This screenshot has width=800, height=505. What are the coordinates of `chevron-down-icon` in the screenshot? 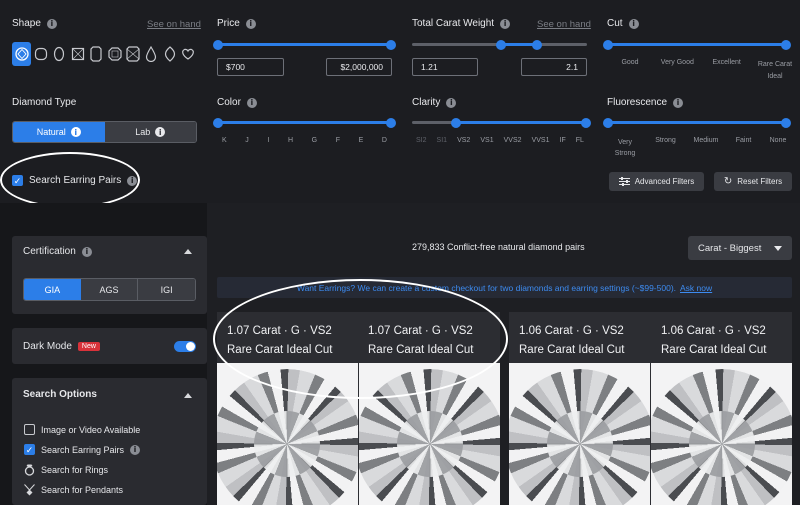 It's located at (778, 248).